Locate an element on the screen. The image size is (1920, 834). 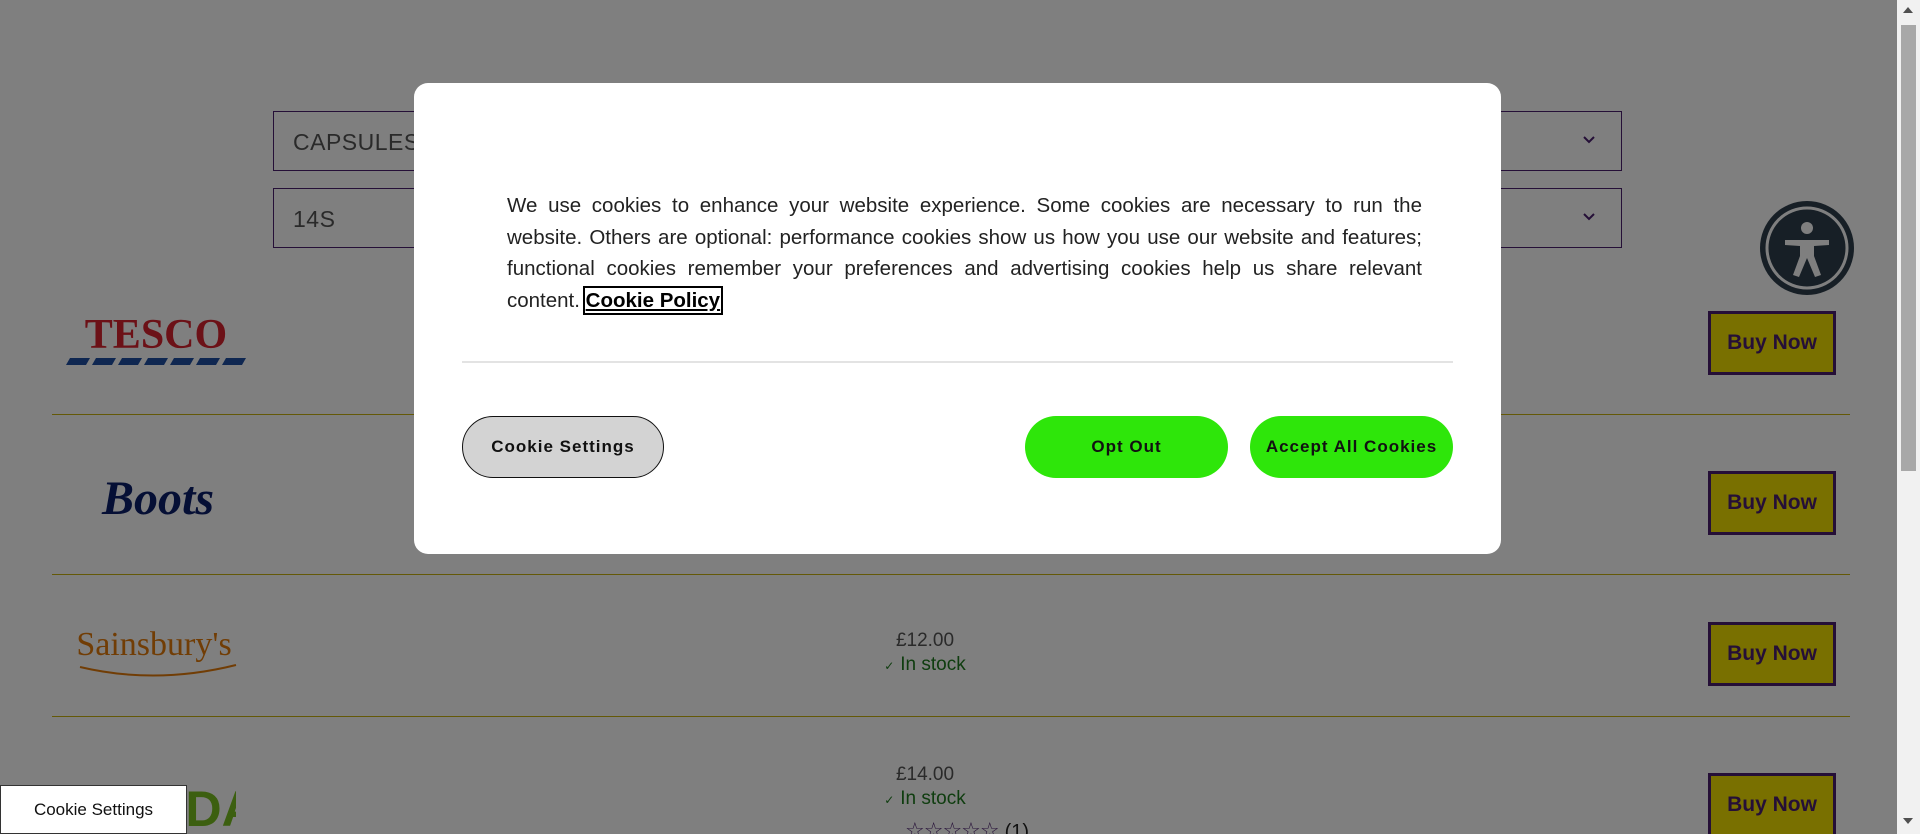
cookie-policy-link: Cookie Policy is located at coordinates (653, 300).